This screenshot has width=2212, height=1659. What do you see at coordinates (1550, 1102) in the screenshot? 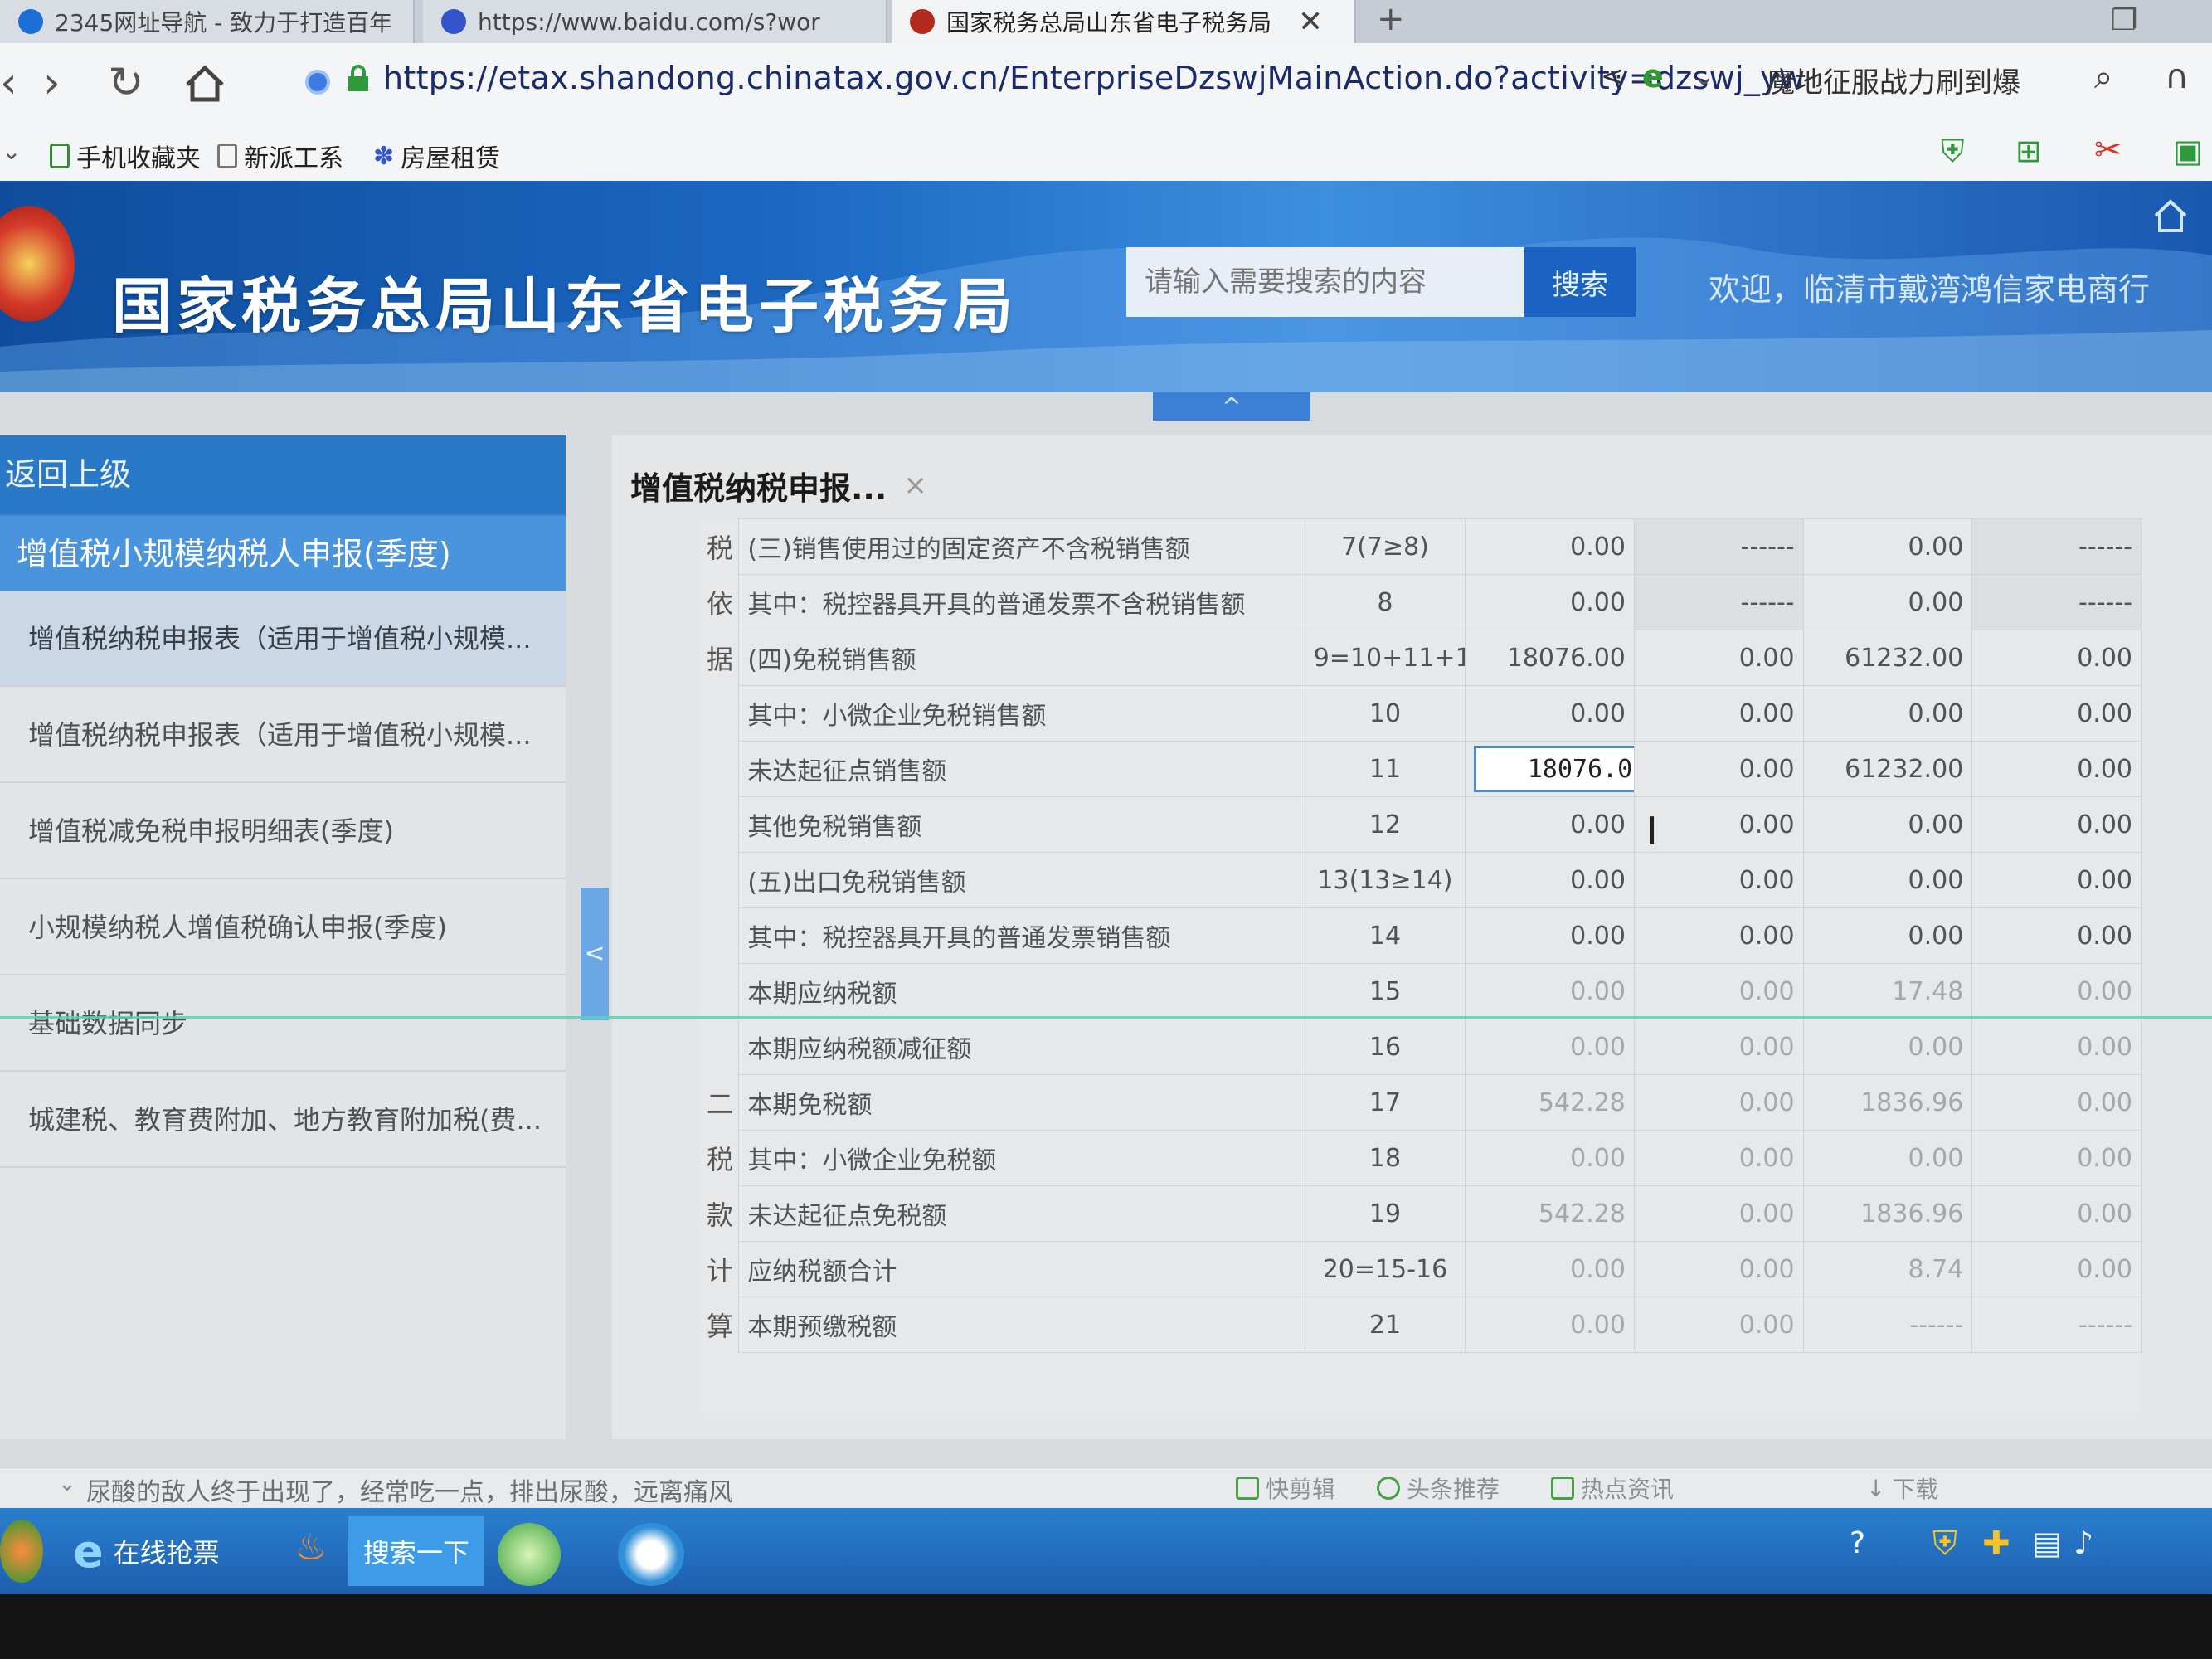
I see `cell-current-goods: 542.28` at bounding box center [1550, 1102].